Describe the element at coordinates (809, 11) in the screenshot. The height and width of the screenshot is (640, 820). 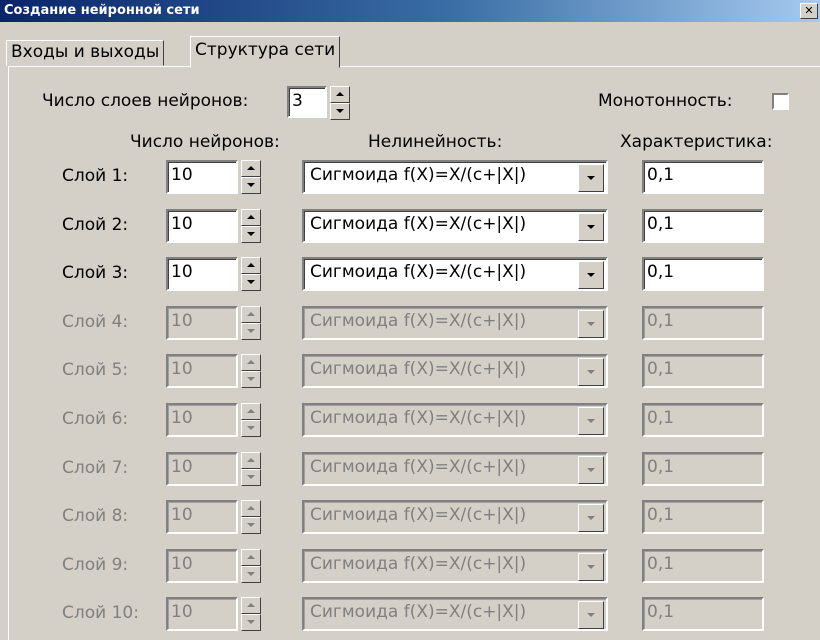
I see `close-button: ✕` at that location.